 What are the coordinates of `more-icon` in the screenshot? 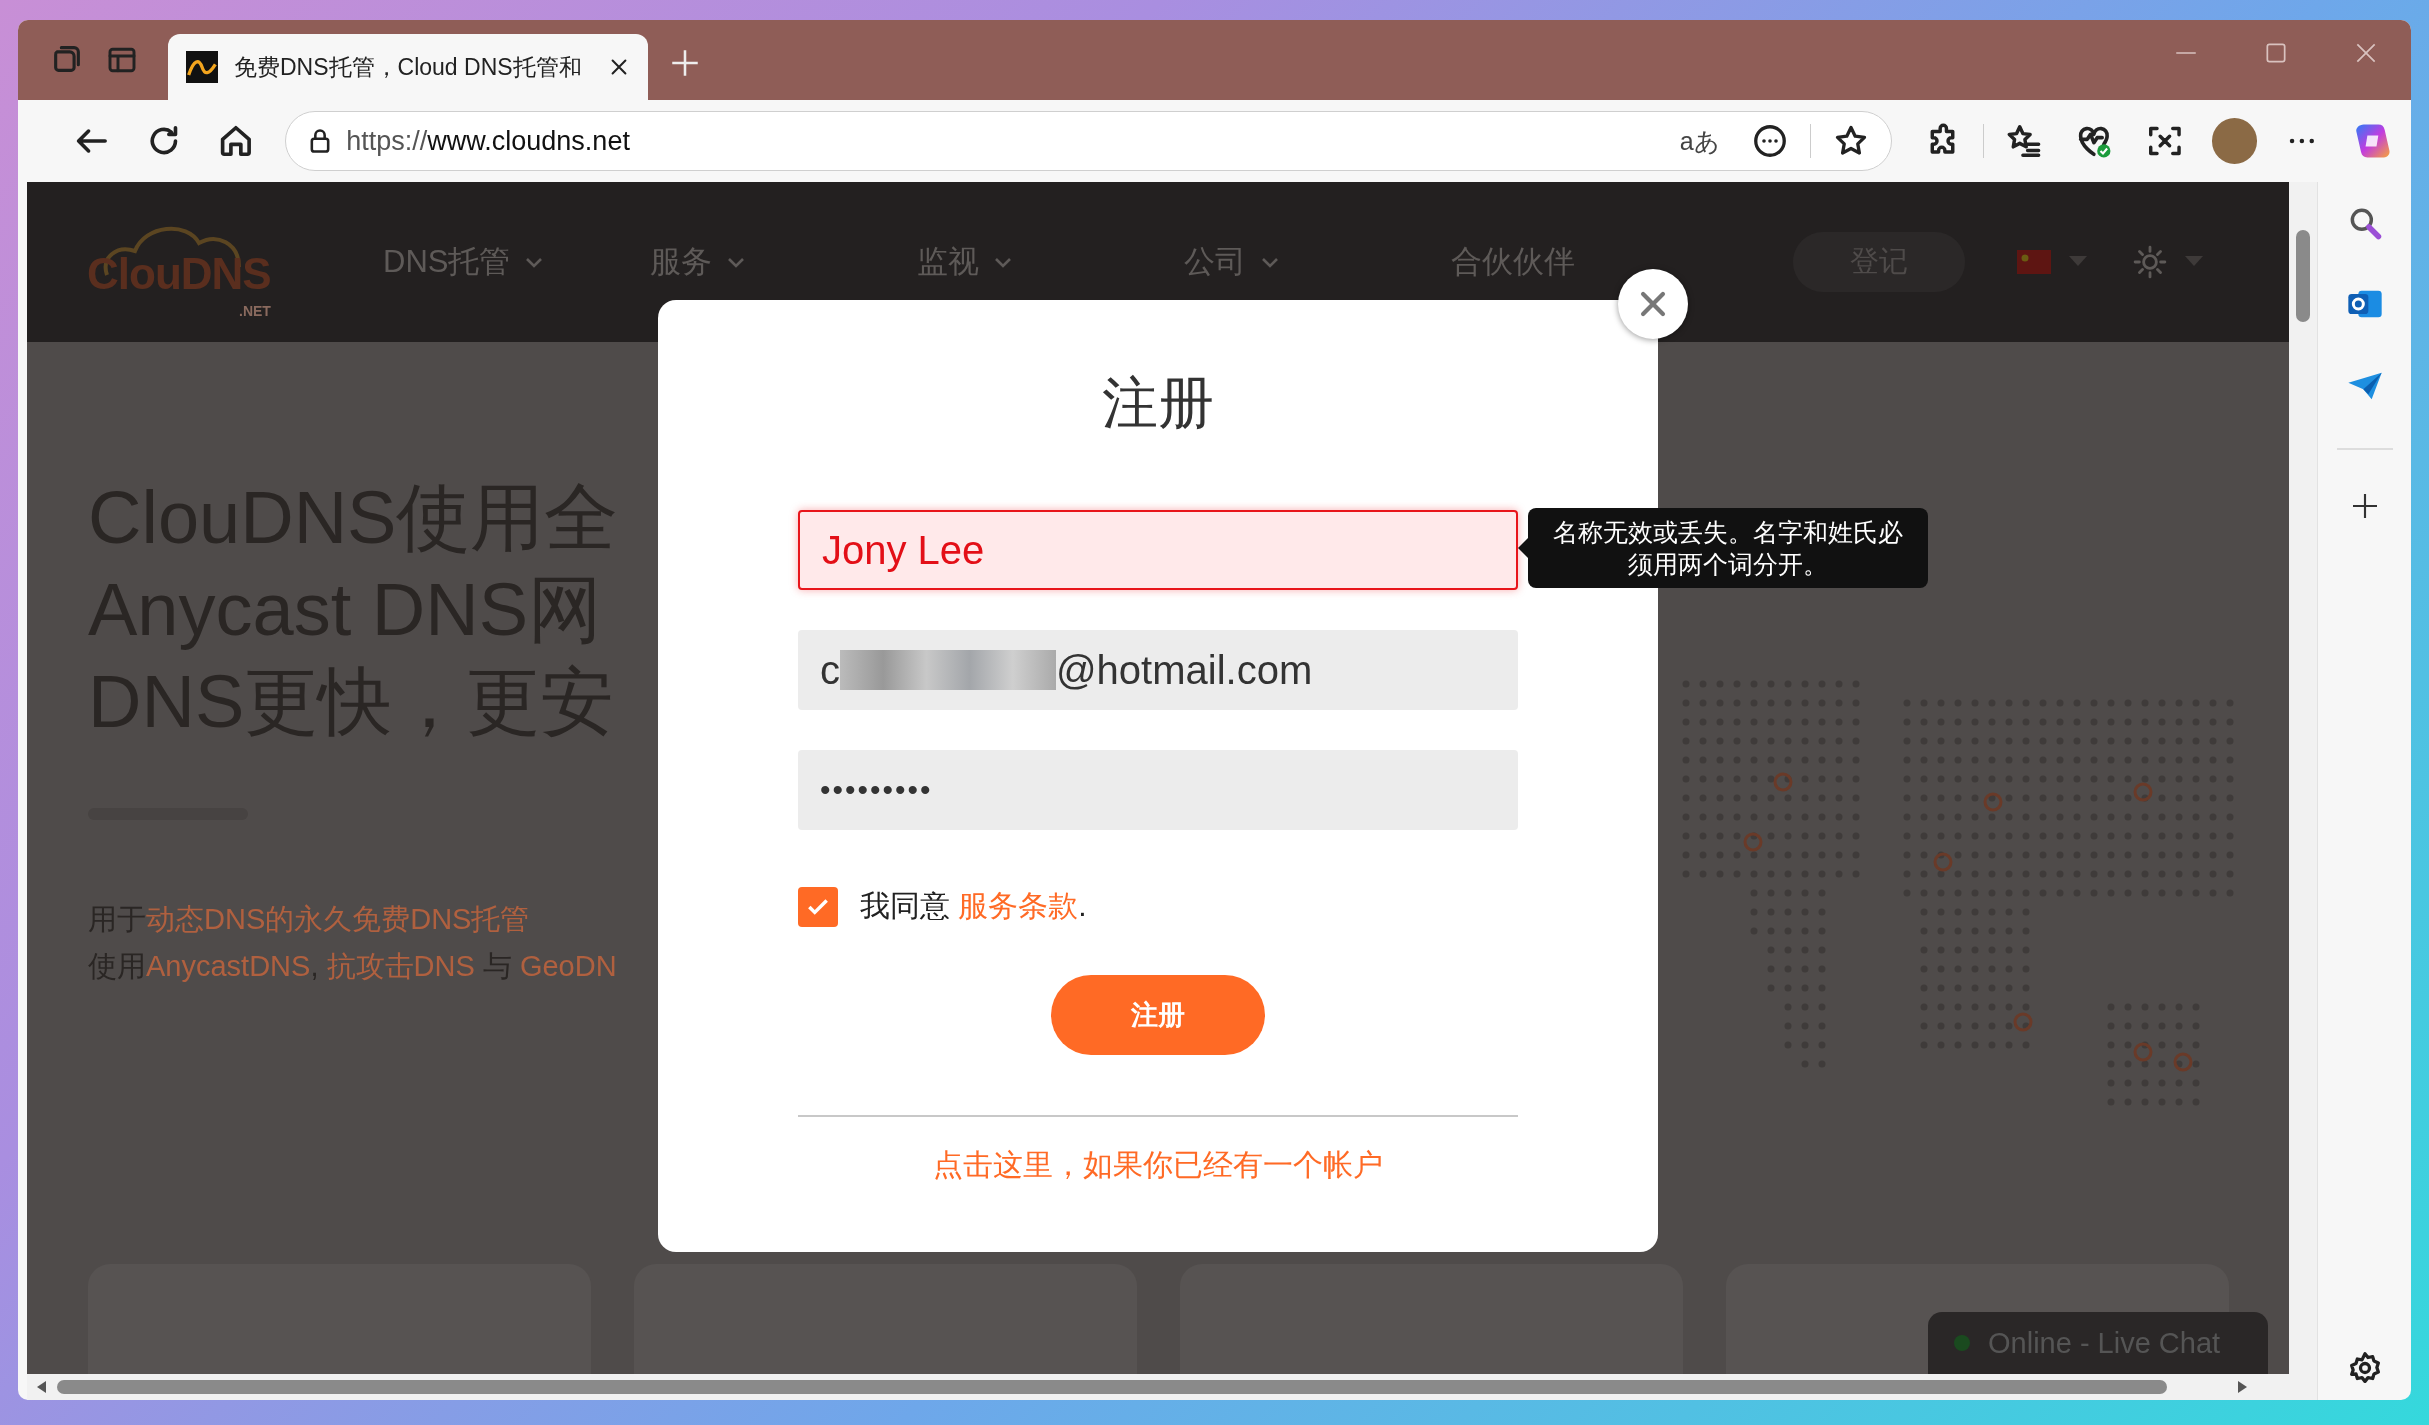 It's located at (1769, 141).